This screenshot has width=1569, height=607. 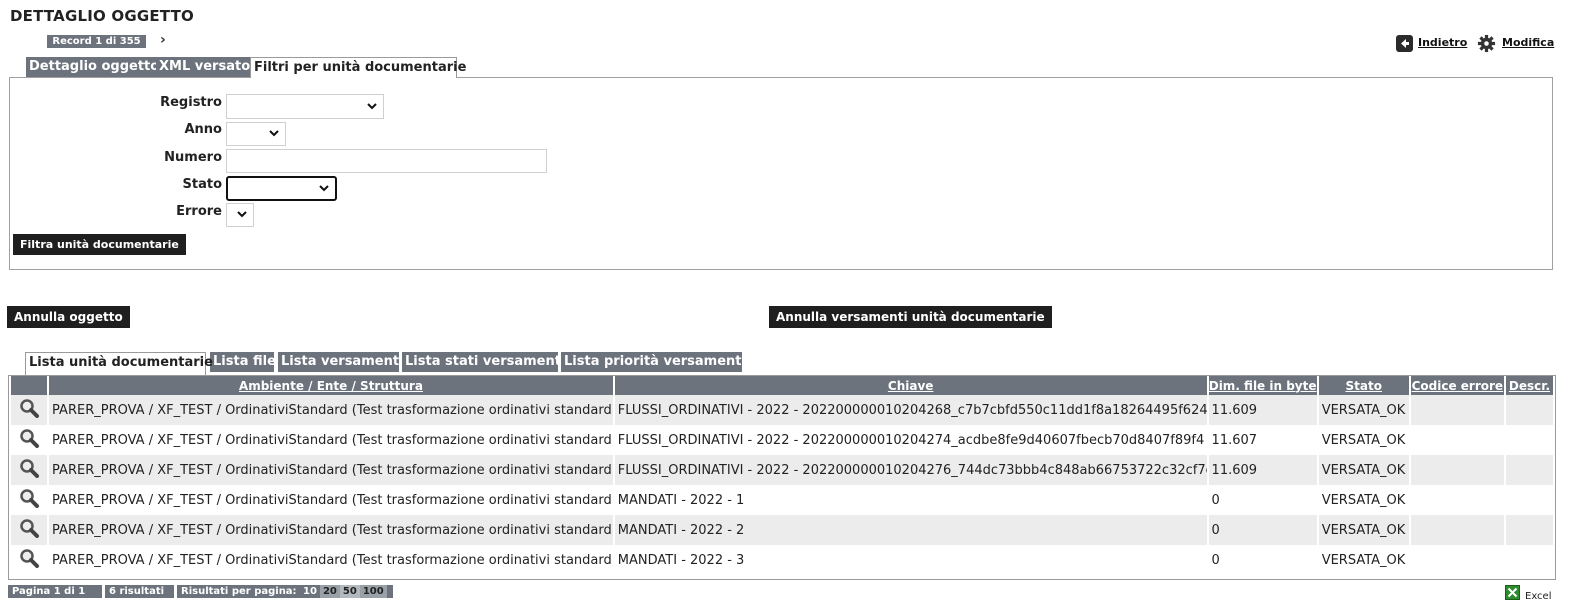 What do you see at coordinates (1262, 440) in the screenshot?
I see `cell-dim-file: 11.607` at bounding box center [1262, 440].